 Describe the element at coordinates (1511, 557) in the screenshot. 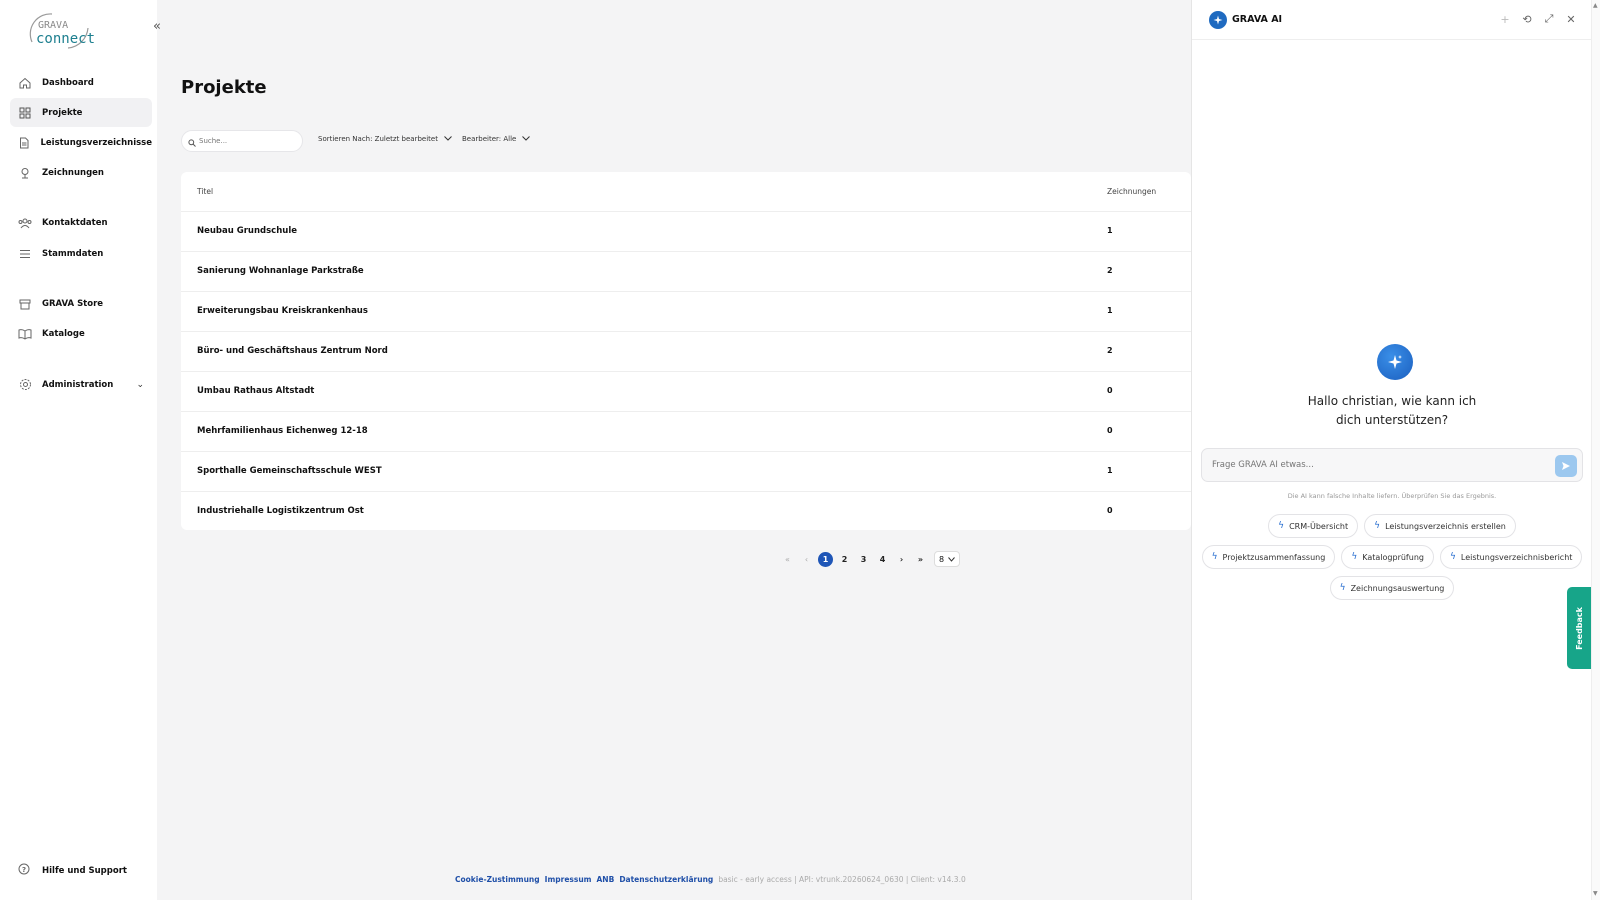

I see `suggestion-chip: ϟ Leistungsverzeichnisbericht` at that location.